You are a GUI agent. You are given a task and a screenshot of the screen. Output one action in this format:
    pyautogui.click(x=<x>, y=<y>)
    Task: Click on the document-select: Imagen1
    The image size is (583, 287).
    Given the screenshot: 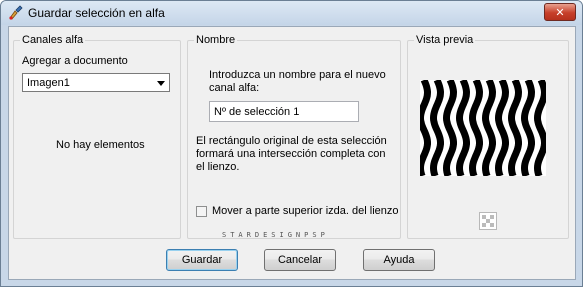 What is the action you would take?
    pyautogui.click(x=96, y=82)
    